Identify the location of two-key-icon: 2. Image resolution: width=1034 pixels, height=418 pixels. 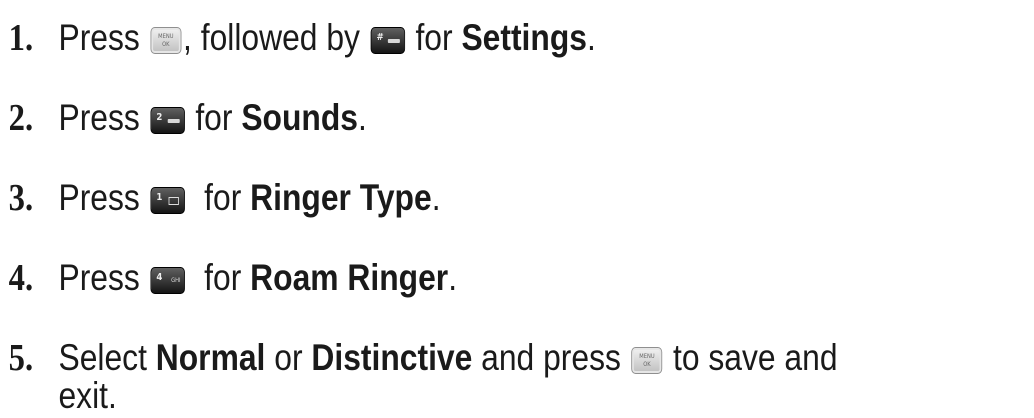
(167, 120).